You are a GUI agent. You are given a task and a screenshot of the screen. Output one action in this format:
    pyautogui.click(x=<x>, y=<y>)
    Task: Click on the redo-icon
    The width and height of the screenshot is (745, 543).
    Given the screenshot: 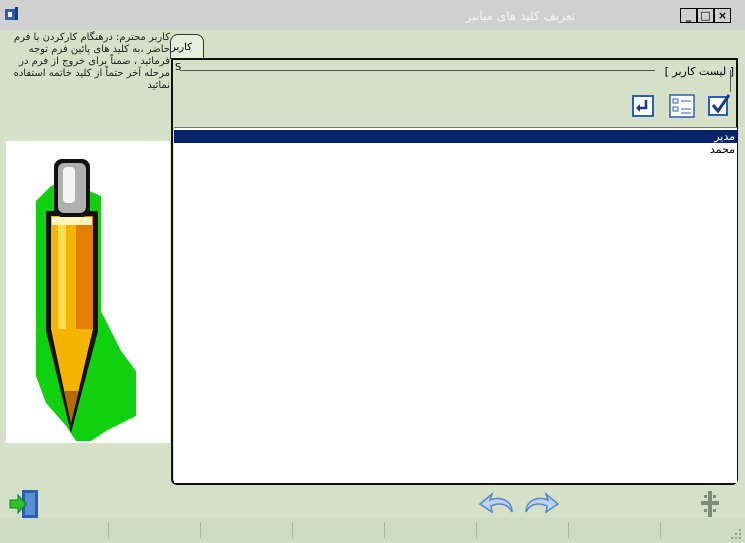 What is the action you would take?
    pyautogui.click(x=540, y=505)
    